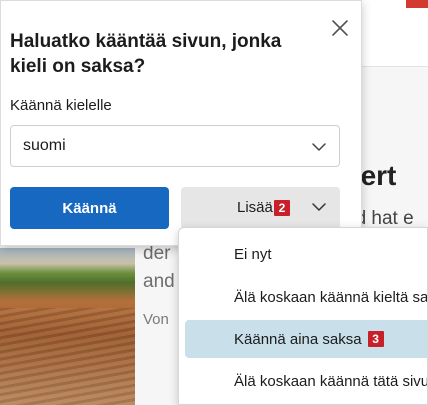  I want to click on background-text-line: and, so click(159, 281).